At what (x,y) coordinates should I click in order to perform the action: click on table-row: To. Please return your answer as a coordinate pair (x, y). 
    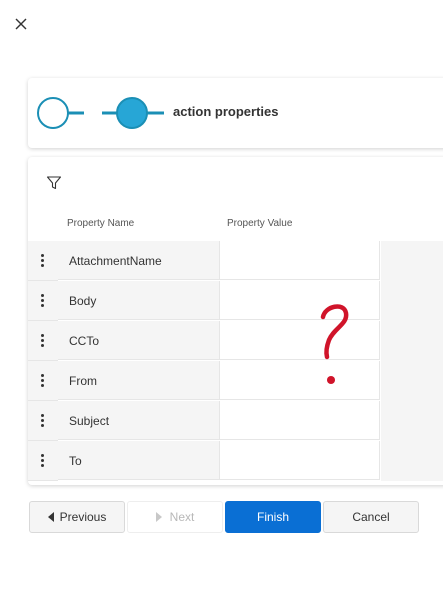
    Looking at the image, I should click on (204, 461).